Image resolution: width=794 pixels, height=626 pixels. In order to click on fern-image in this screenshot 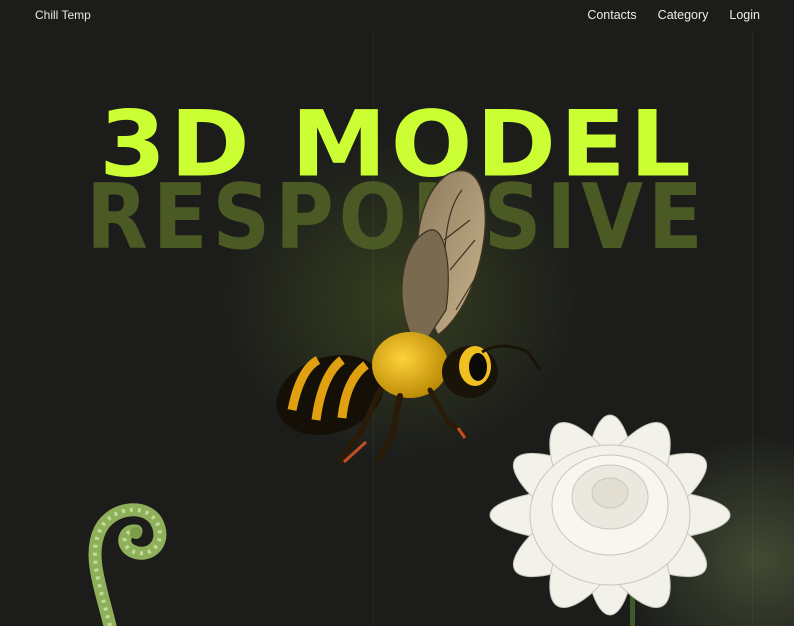, I will do `click(127, 564)`.